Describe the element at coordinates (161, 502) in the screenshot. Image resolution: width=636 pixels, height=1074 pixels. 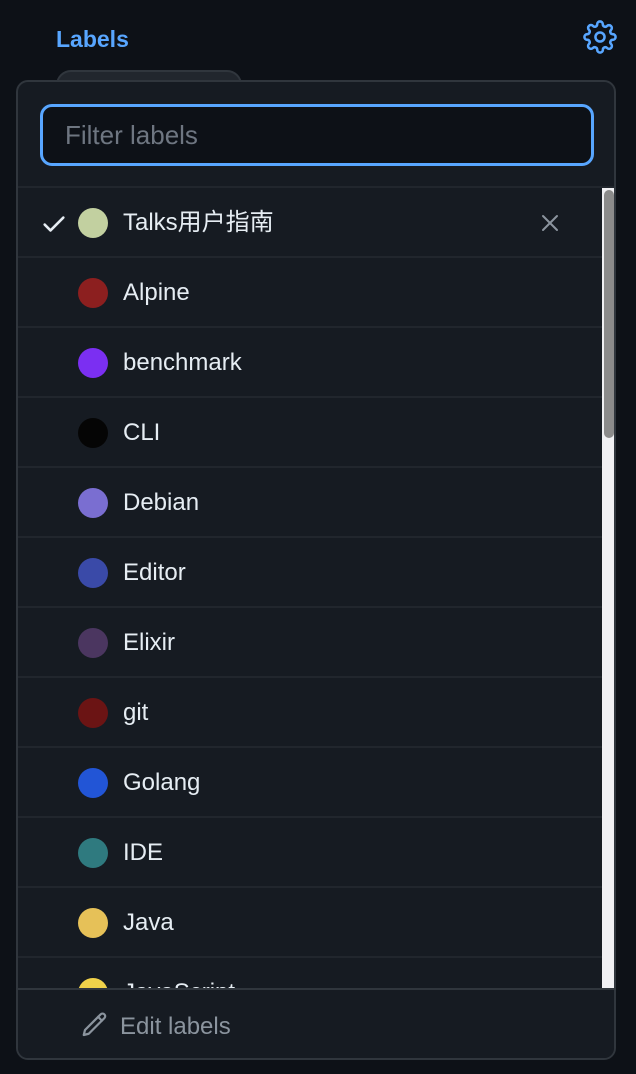
I see `label-name: Debian` at that location.